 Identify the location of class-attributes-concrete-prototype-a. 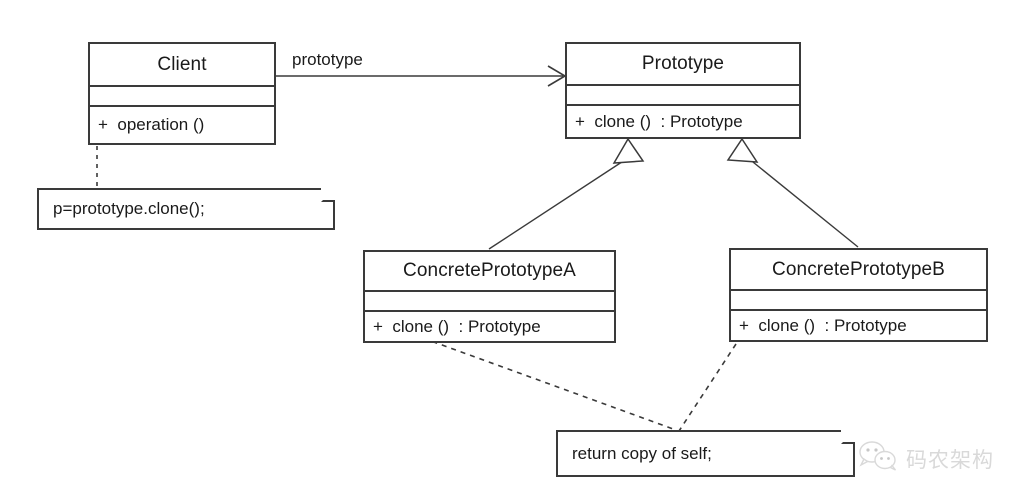
(489, 302).